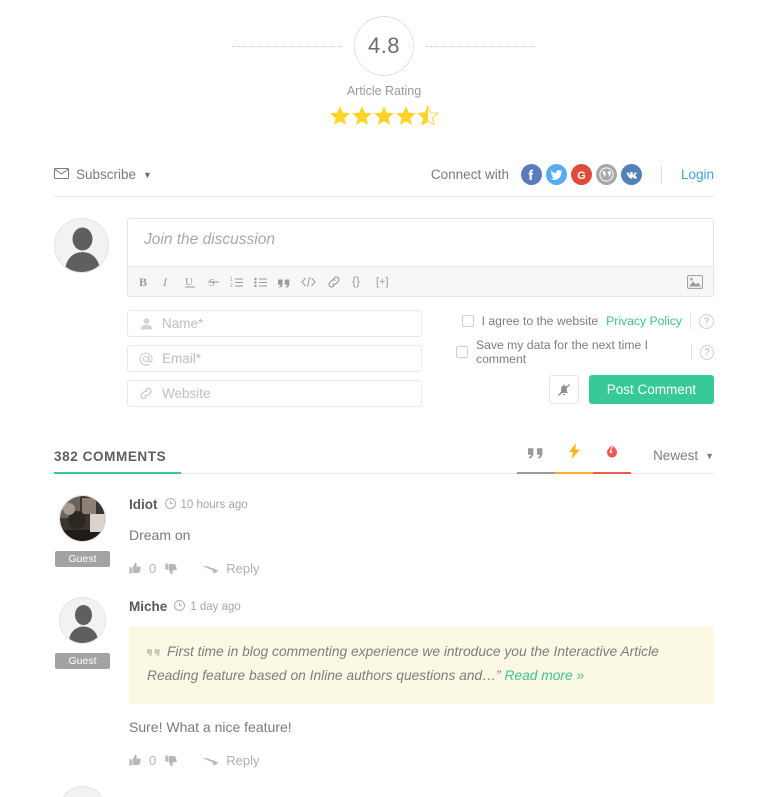 The image size is (768, 797). Describe the element at coordinates (143, 504) in the screenshot. I see `comment-author: Idiot` at that location.